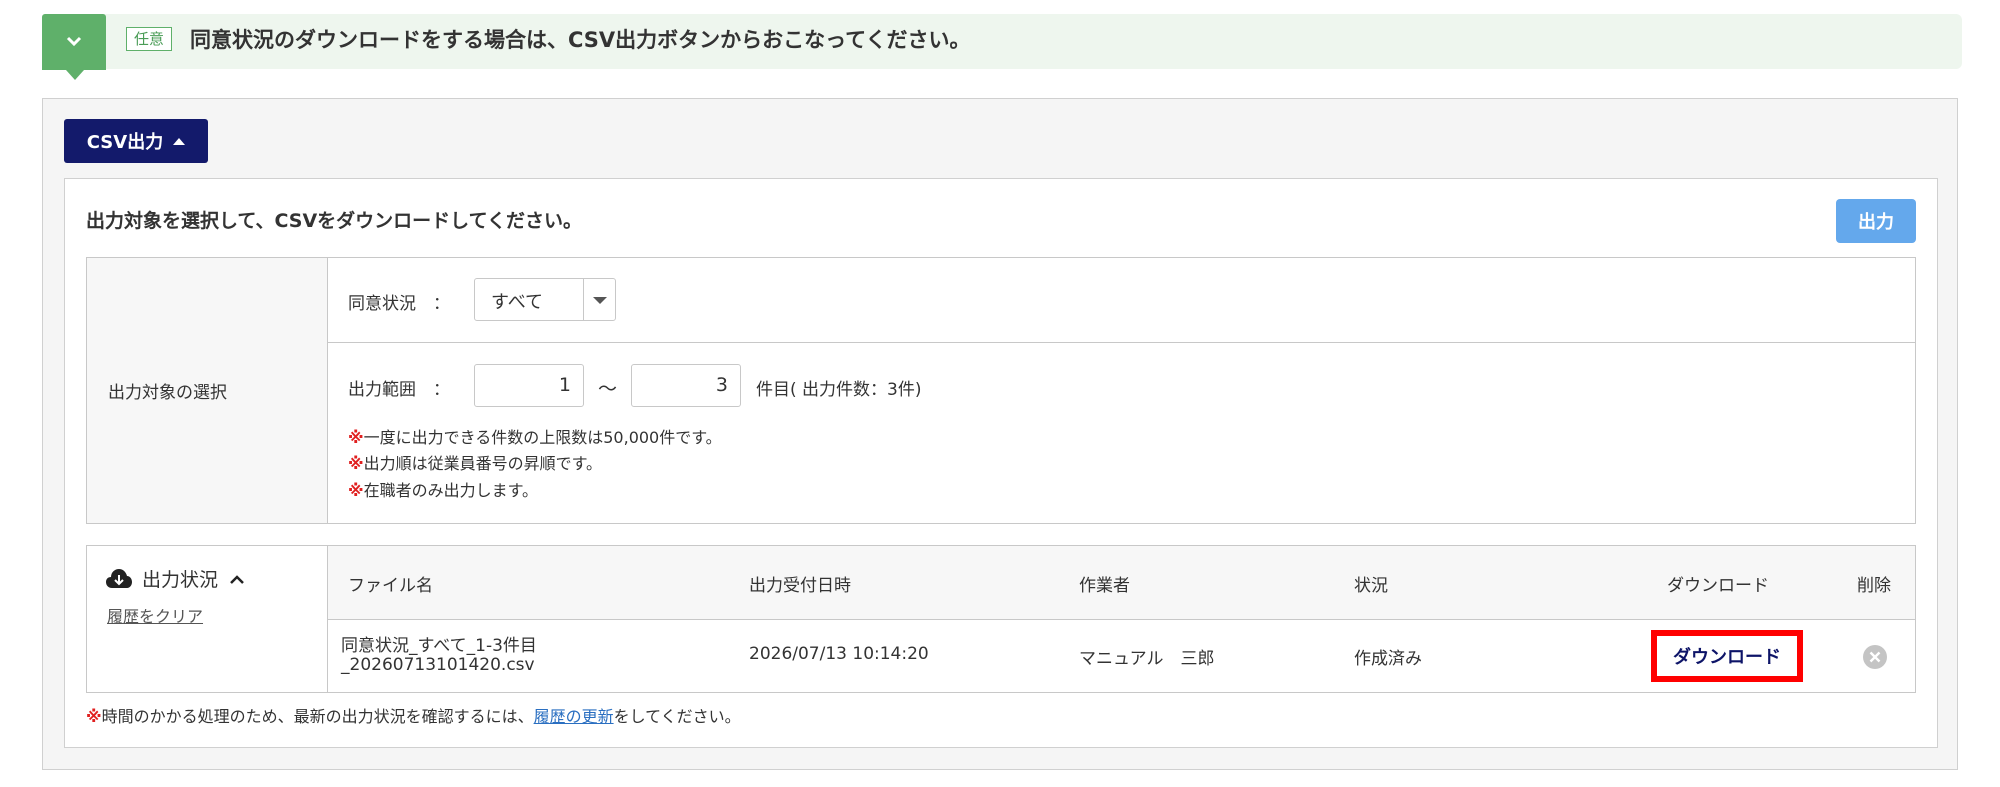 The image size is (2000, 787). What do you see at coordinates (1104, 586) in the screenshot?
I see `column-header-worker: 作業者` at bounding box center [1104, 586].